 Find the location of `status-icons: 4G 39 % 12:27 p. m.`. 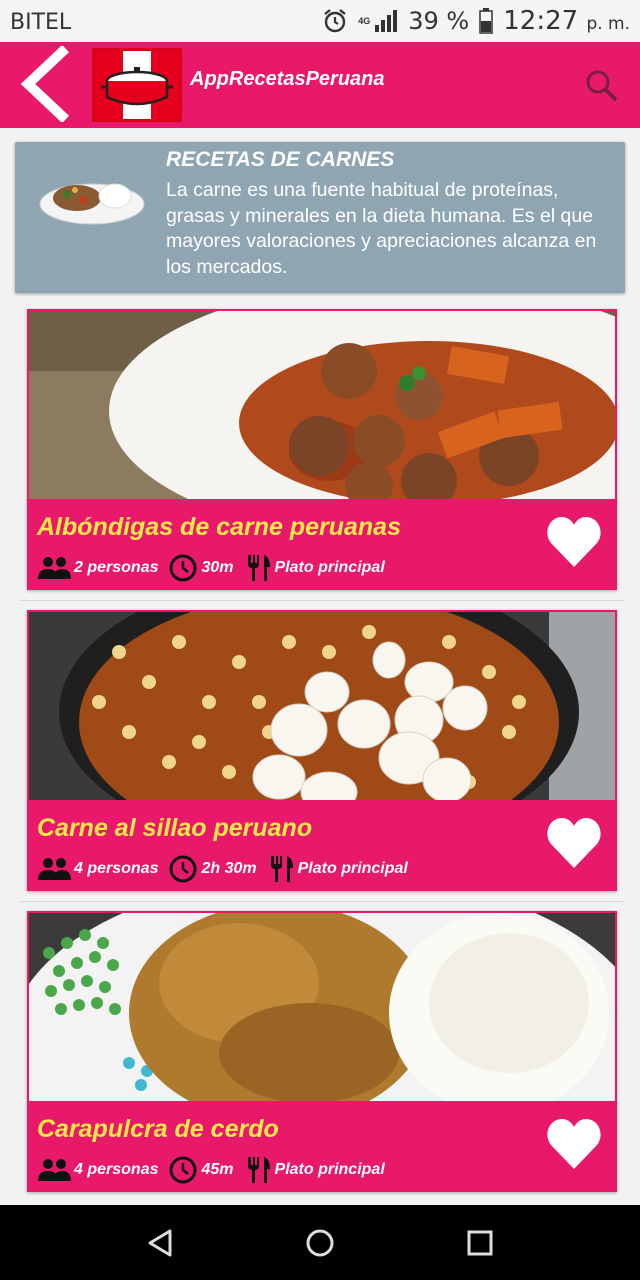

status-icons: 4G 39 % 12:27 p. m. is located at coordinates (476, 21).